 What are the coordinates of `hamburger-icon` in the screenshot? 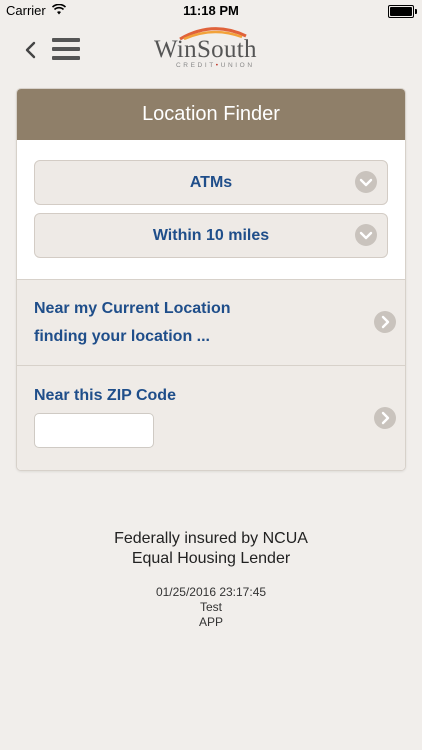 It's located at (66, 40).